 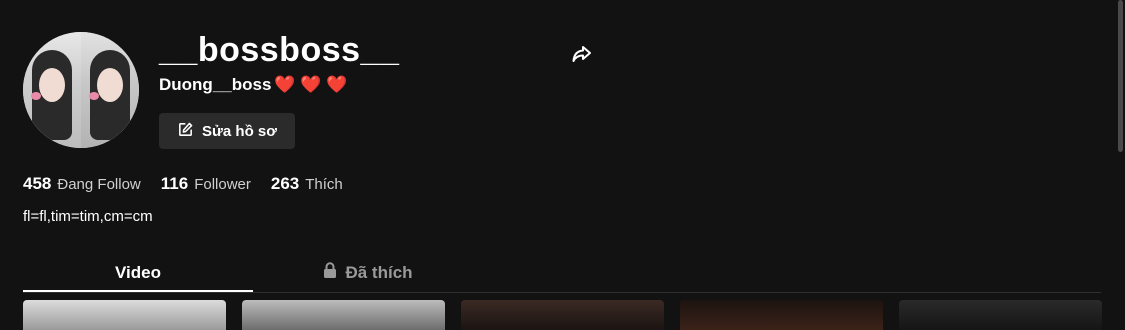 What do you see at coordinates (1120, 76) in the screenshot?
I see `scrollbar-thumb` at bounding box center [1120, 76].